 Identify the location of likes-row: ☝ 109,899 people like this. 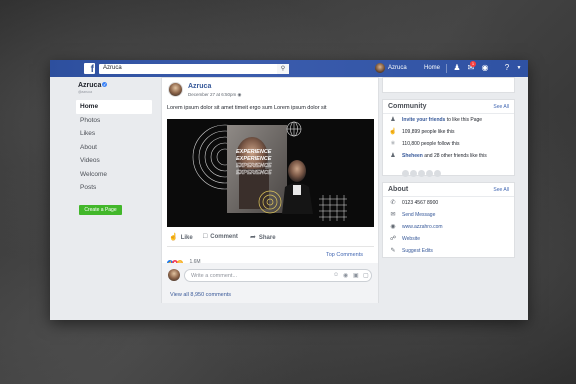
(448, 132).